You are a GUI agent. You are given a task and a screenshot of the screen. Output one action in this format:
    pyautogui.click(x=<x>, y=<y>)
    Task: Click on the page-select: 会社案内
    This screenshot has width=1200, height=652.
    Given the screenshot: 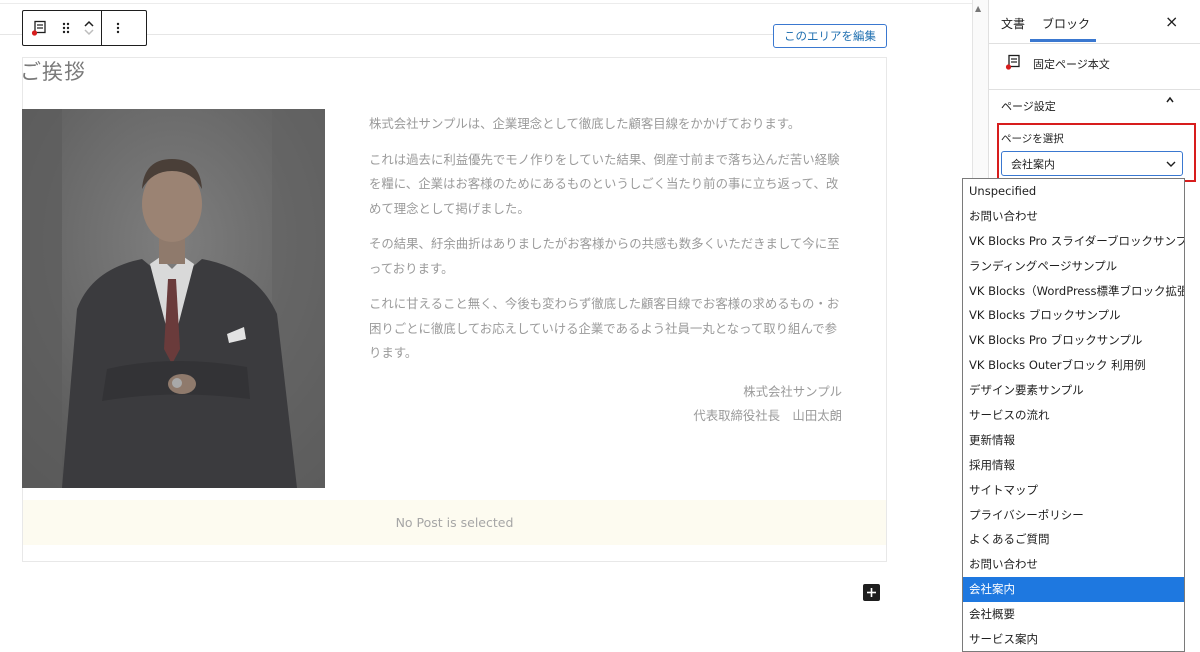 What is the action you would take?
    pyautogui.click(x=1092, y=163)
    